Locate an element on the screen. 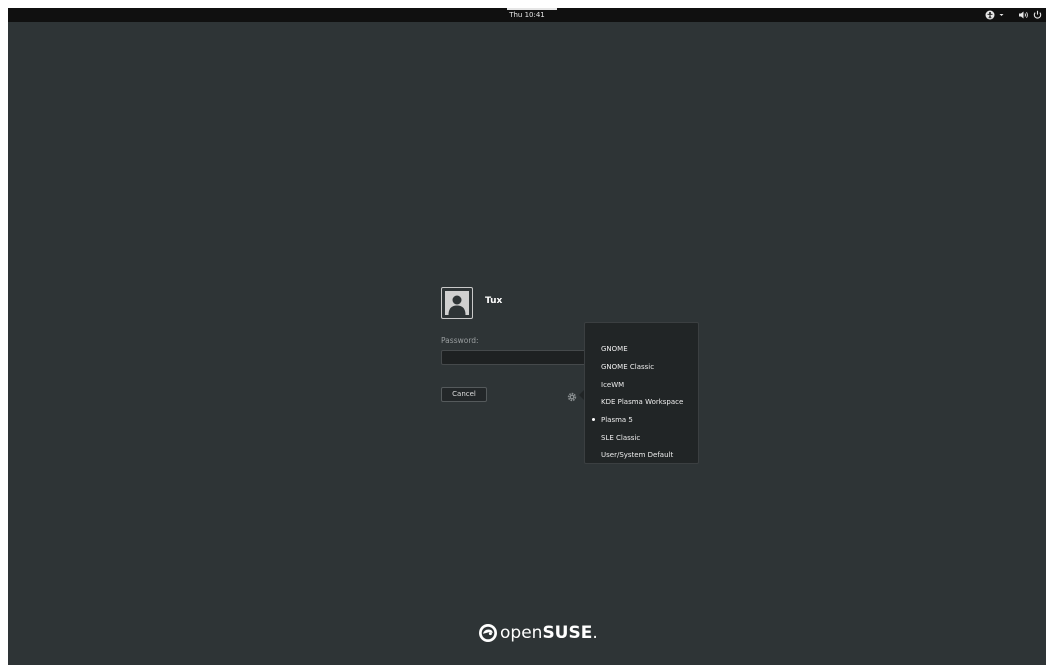 The width and height of the screenshot is (1049, 668). password-label: Password: is located at coordinates (460, 340).